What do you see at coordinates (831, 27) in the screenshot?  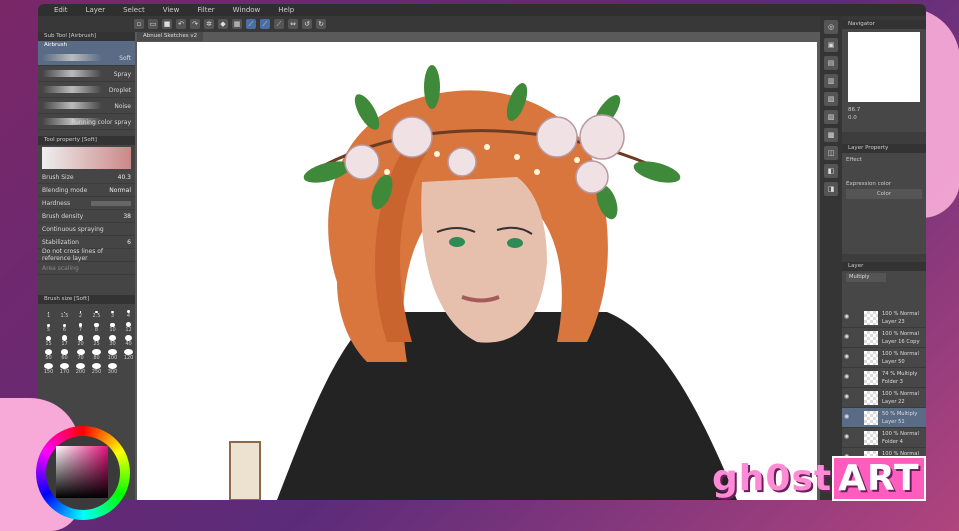 I see `navigator-icon: ◎` at bounding box center [831, 27].